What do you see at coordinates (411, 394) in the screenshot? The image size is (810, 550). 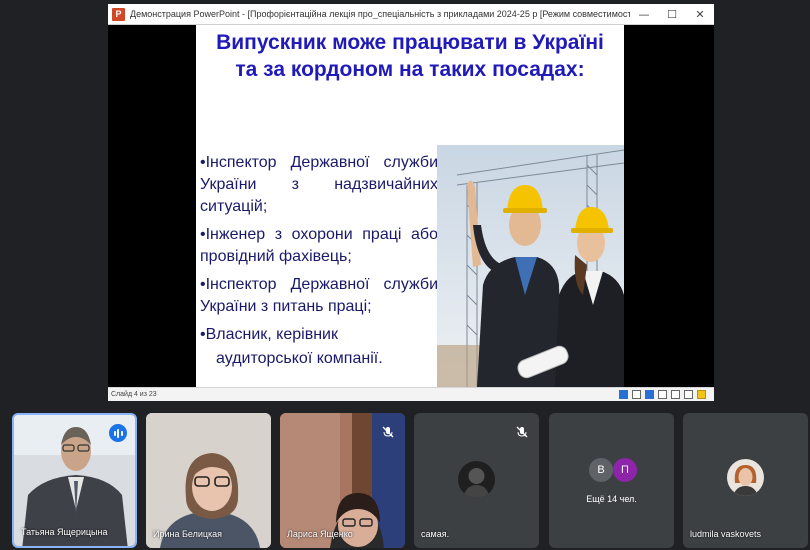 I see `statusbar: Слайд 4 из 23` at bounding box center [411, 394].